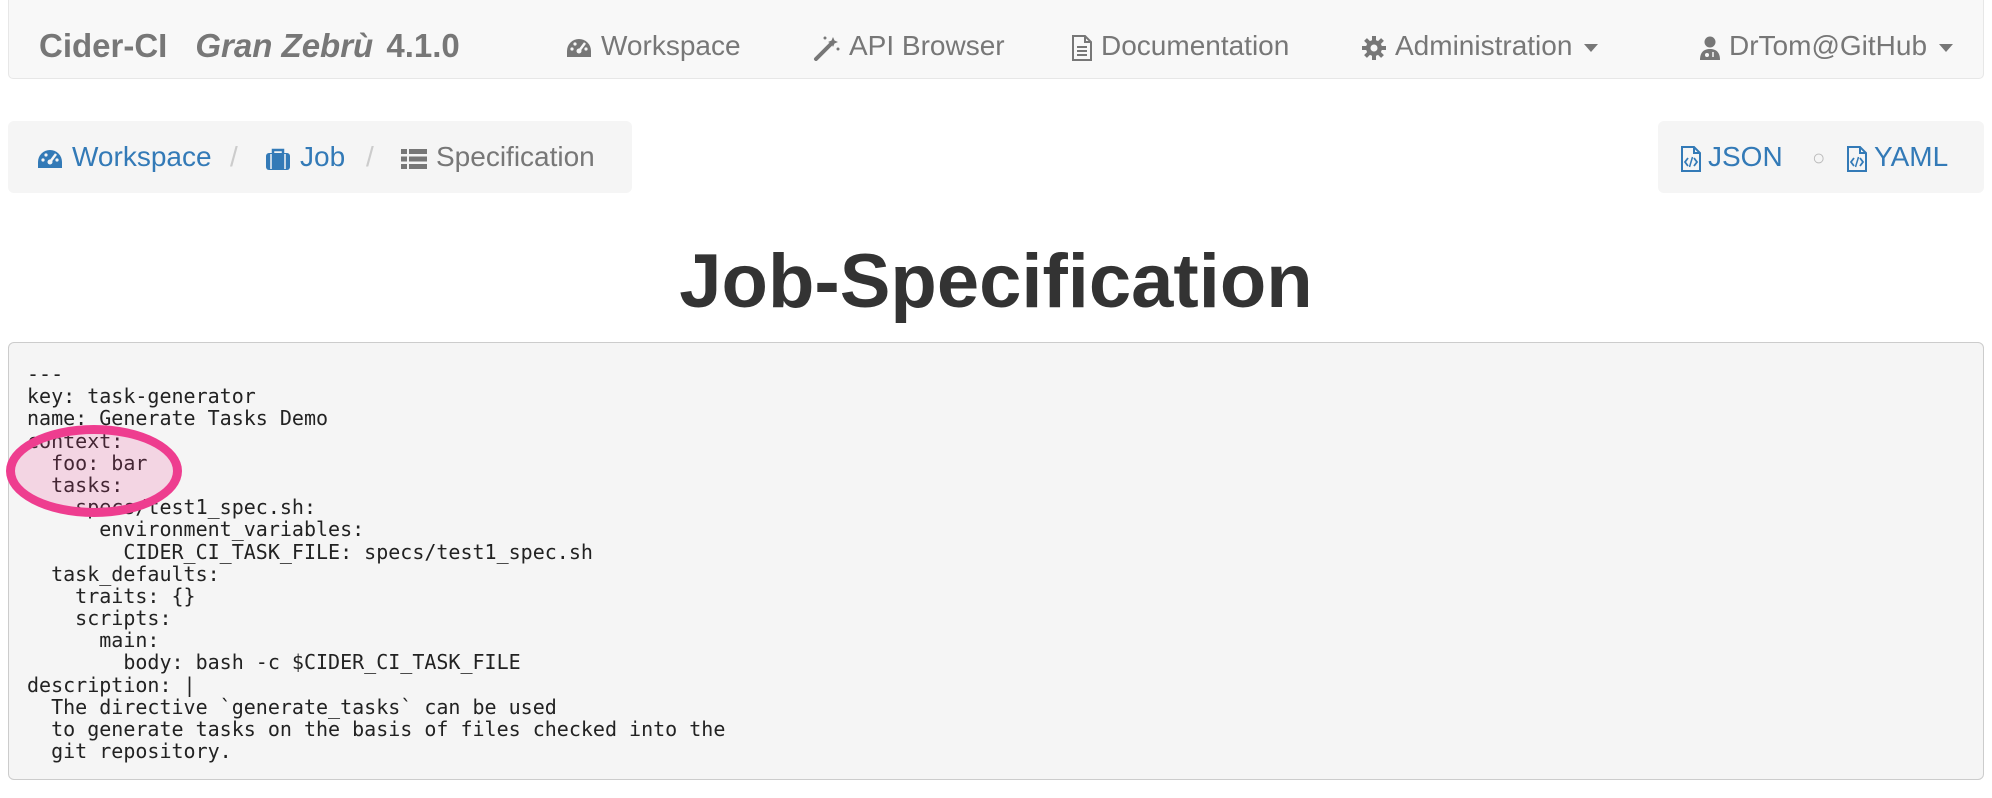 The width and height of the screenshot is (1992, 798). What do you see at coordinates (129, 751) in the screenshot?
I see `code-line: git repository.` at bounding box center [129, 751].